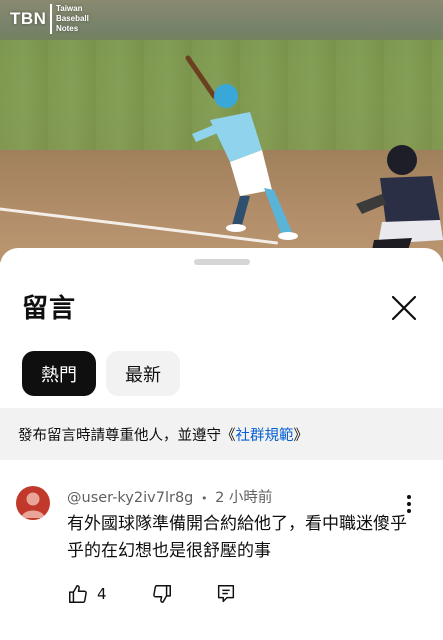 This screenshot has height=640, width=443. What do you see at coordinates (399, 197) in the screenshot?
I see `catcher-figure` at bounding box center [399, 197].